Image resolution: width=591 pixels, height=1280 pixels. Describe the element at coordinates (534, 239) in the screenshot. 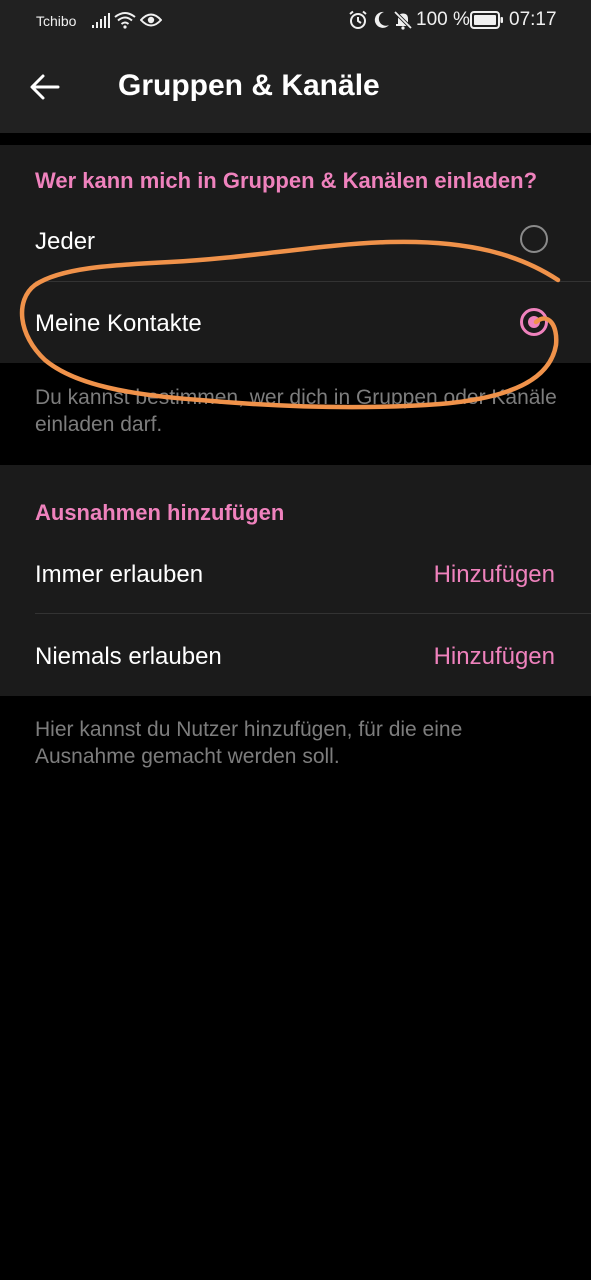

I see `radio-unselected` at that location.